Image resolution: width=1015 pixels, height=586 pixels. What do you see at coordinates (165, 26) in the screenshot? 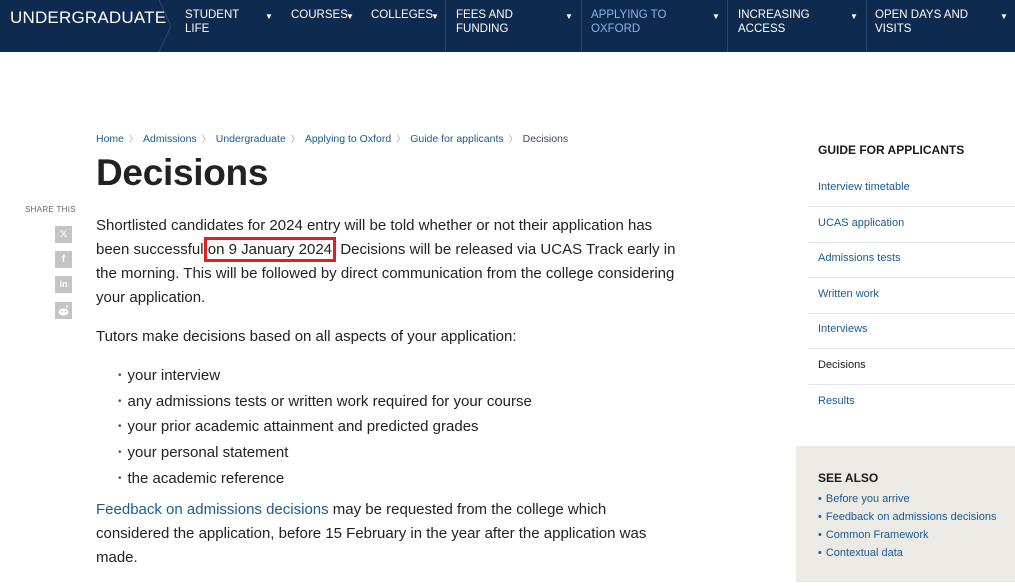
I see `chevron-divider-icon` at bounding box center [165, 26].